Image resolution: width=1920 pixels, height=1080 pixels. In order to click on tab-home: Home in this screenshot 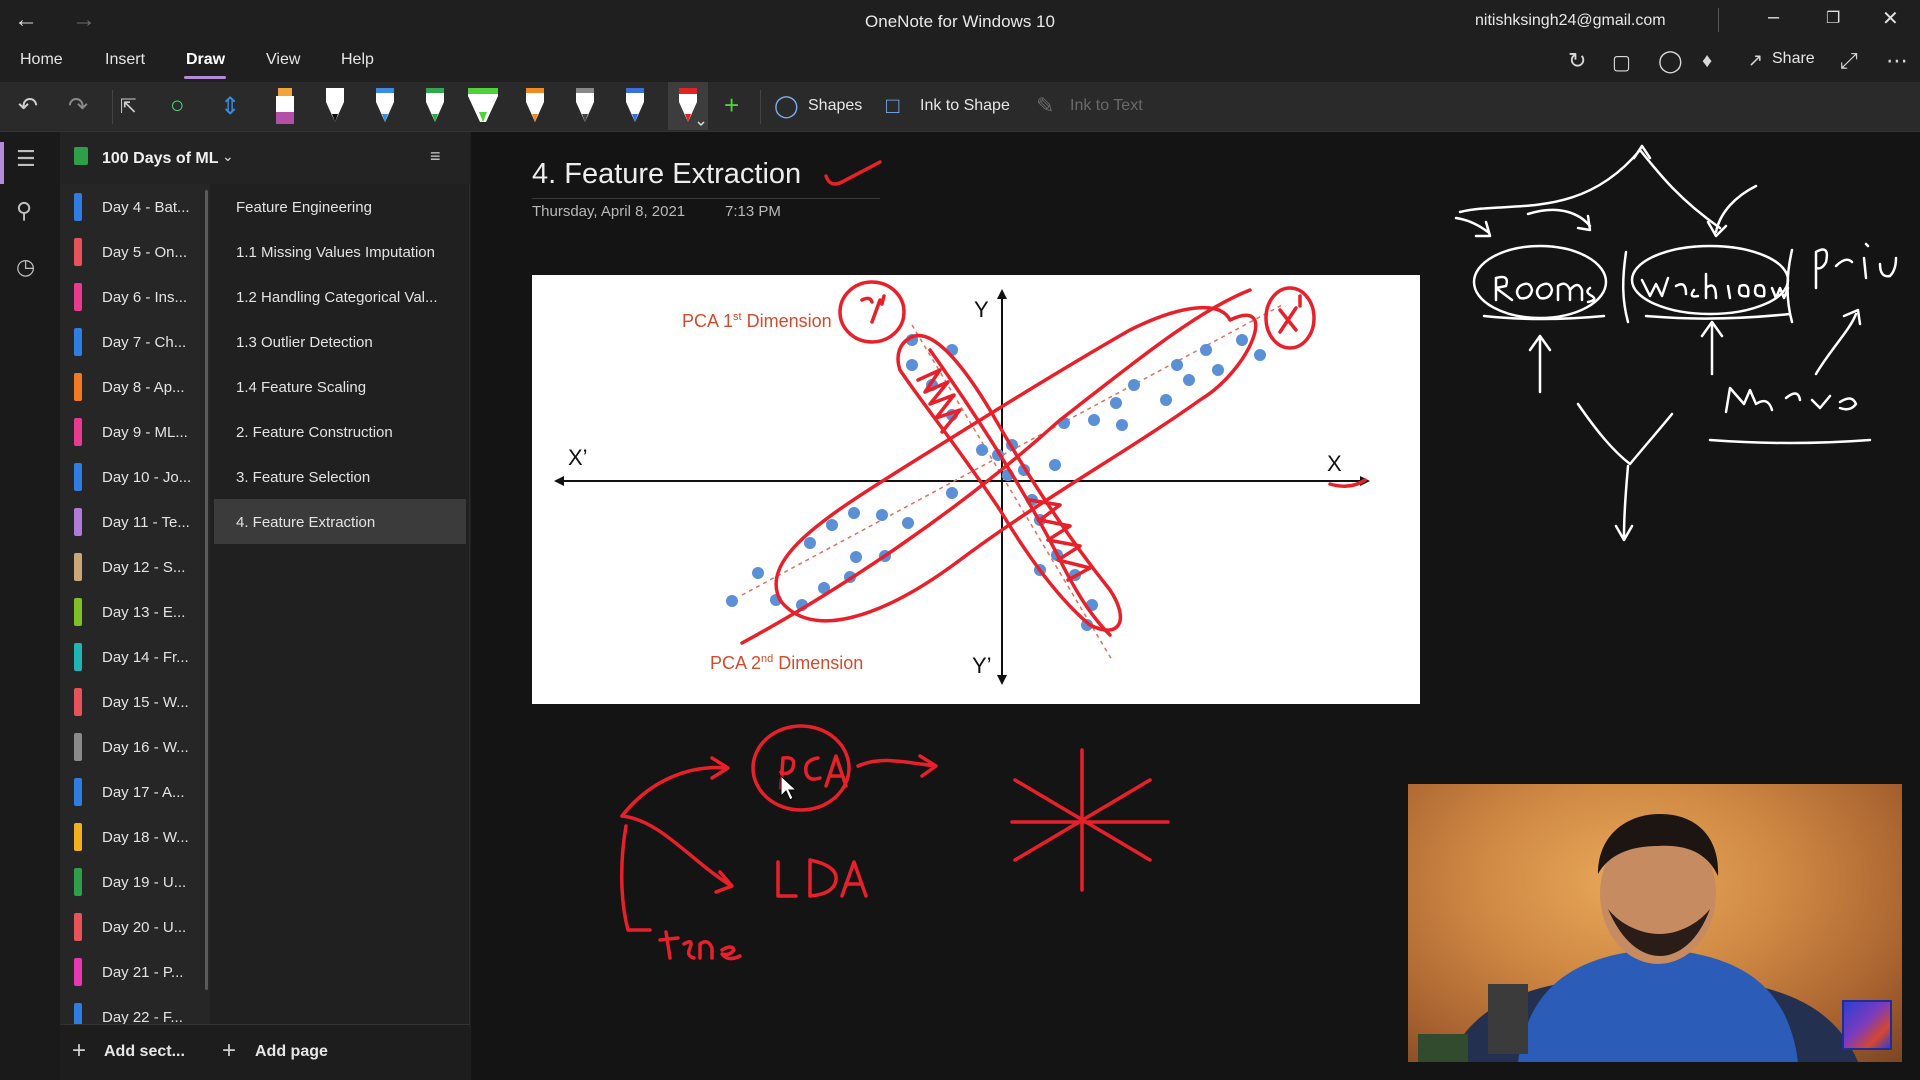, I will do `click(41, 60)`.